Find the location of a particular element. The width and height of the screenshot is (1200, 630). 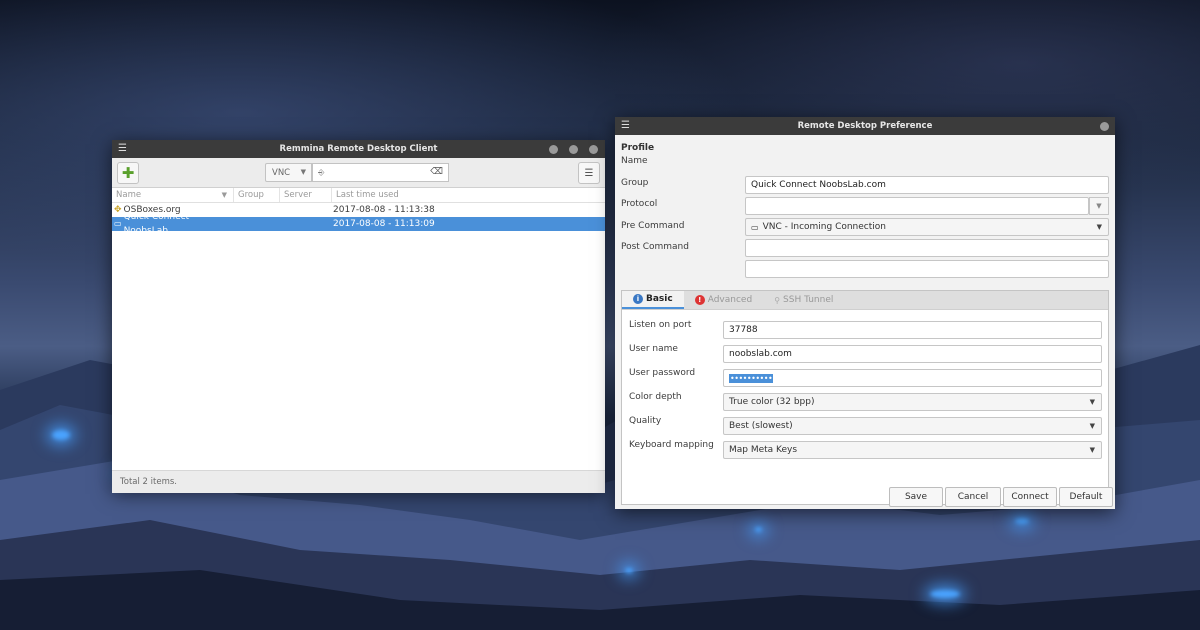

column-server: Server is located at coordinates (306, 195).